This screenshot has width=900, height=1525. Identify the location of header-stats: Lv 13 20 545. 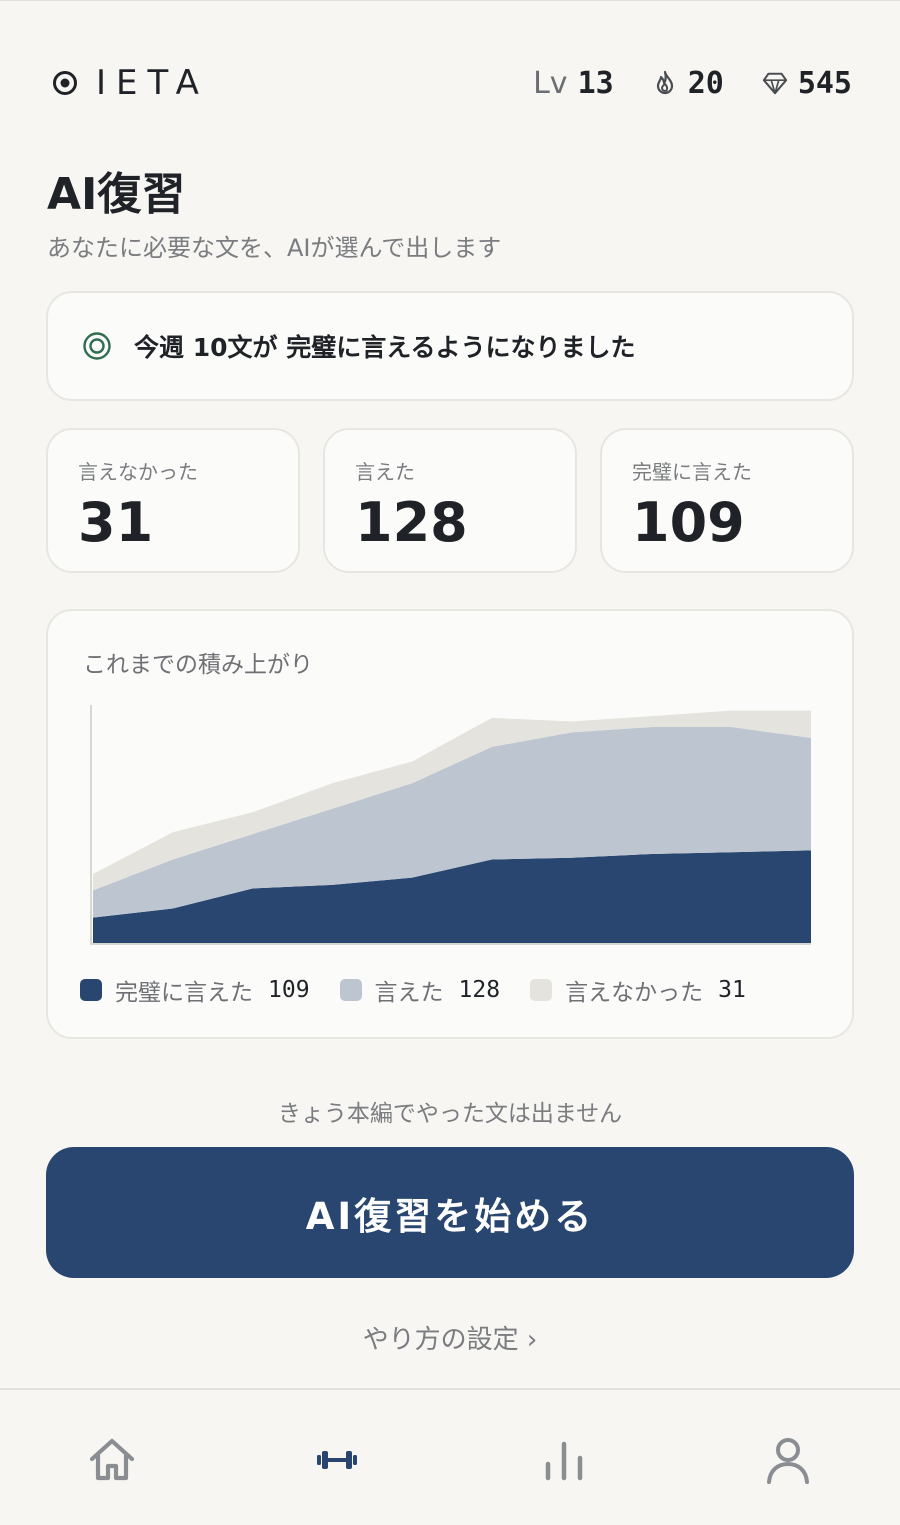
(692, 83).